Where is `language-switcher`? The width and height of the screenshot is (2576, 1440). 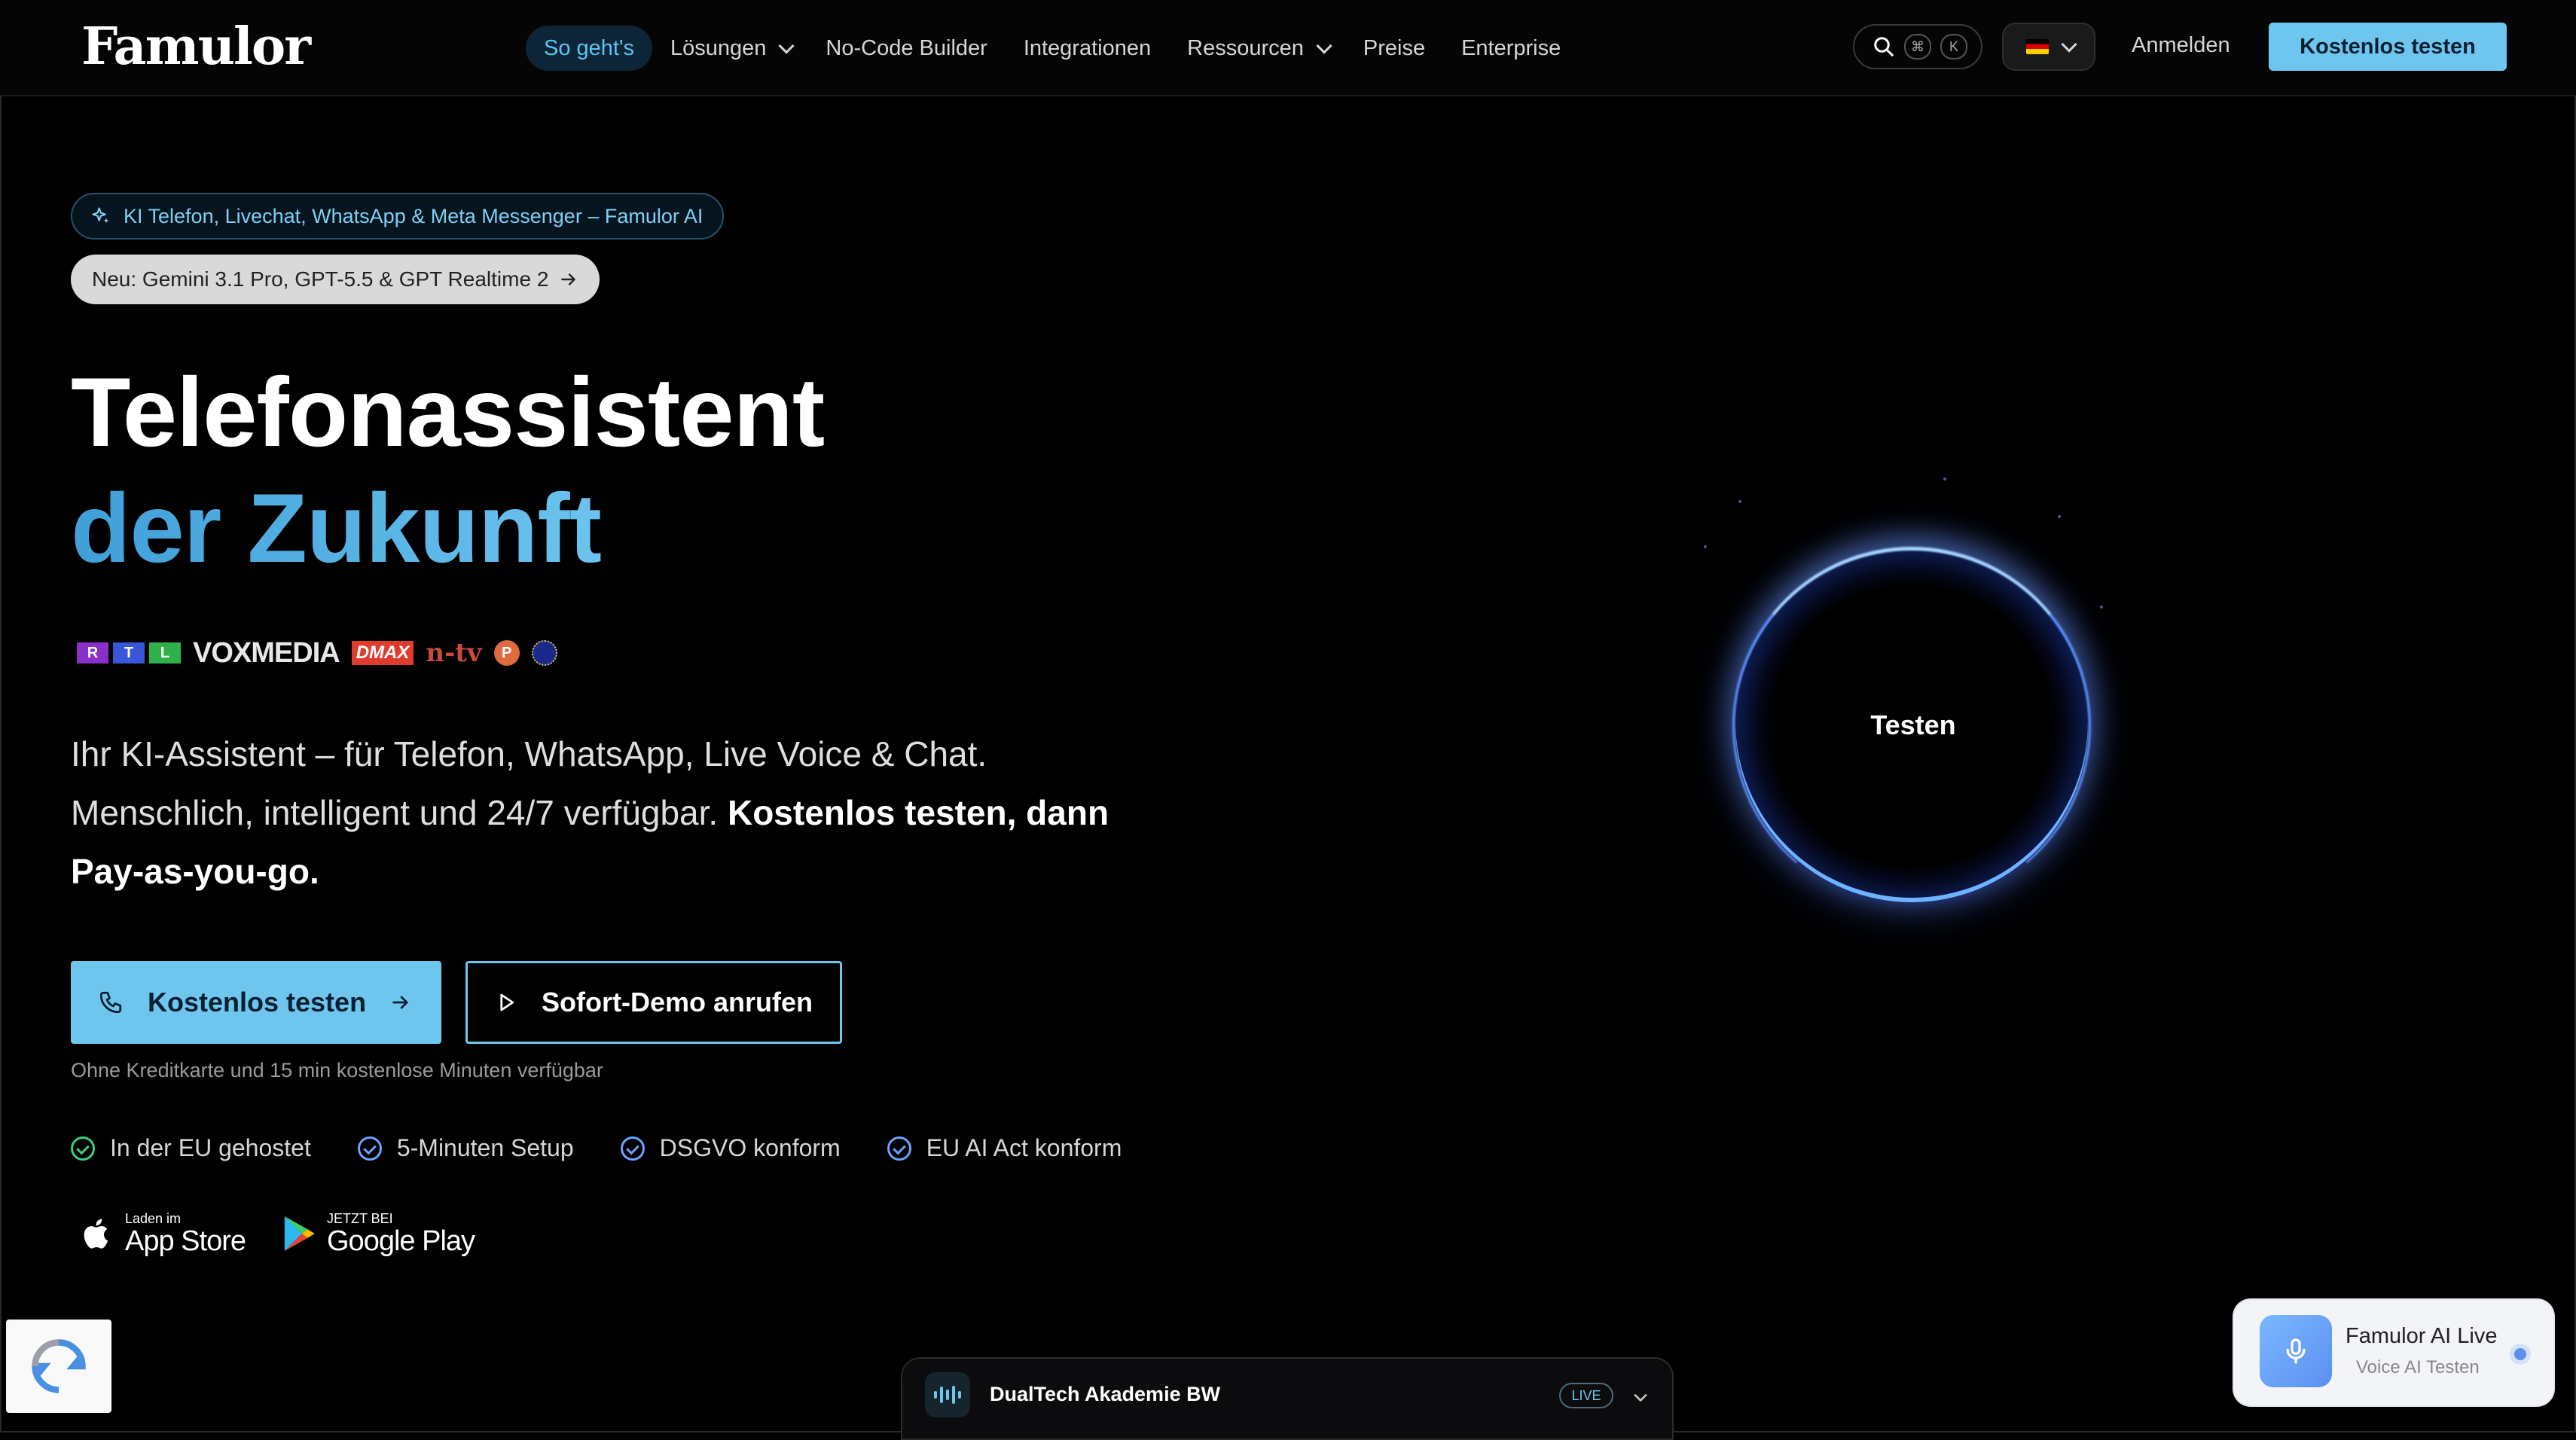 language-switcher is located at coordinates (2049, 47).